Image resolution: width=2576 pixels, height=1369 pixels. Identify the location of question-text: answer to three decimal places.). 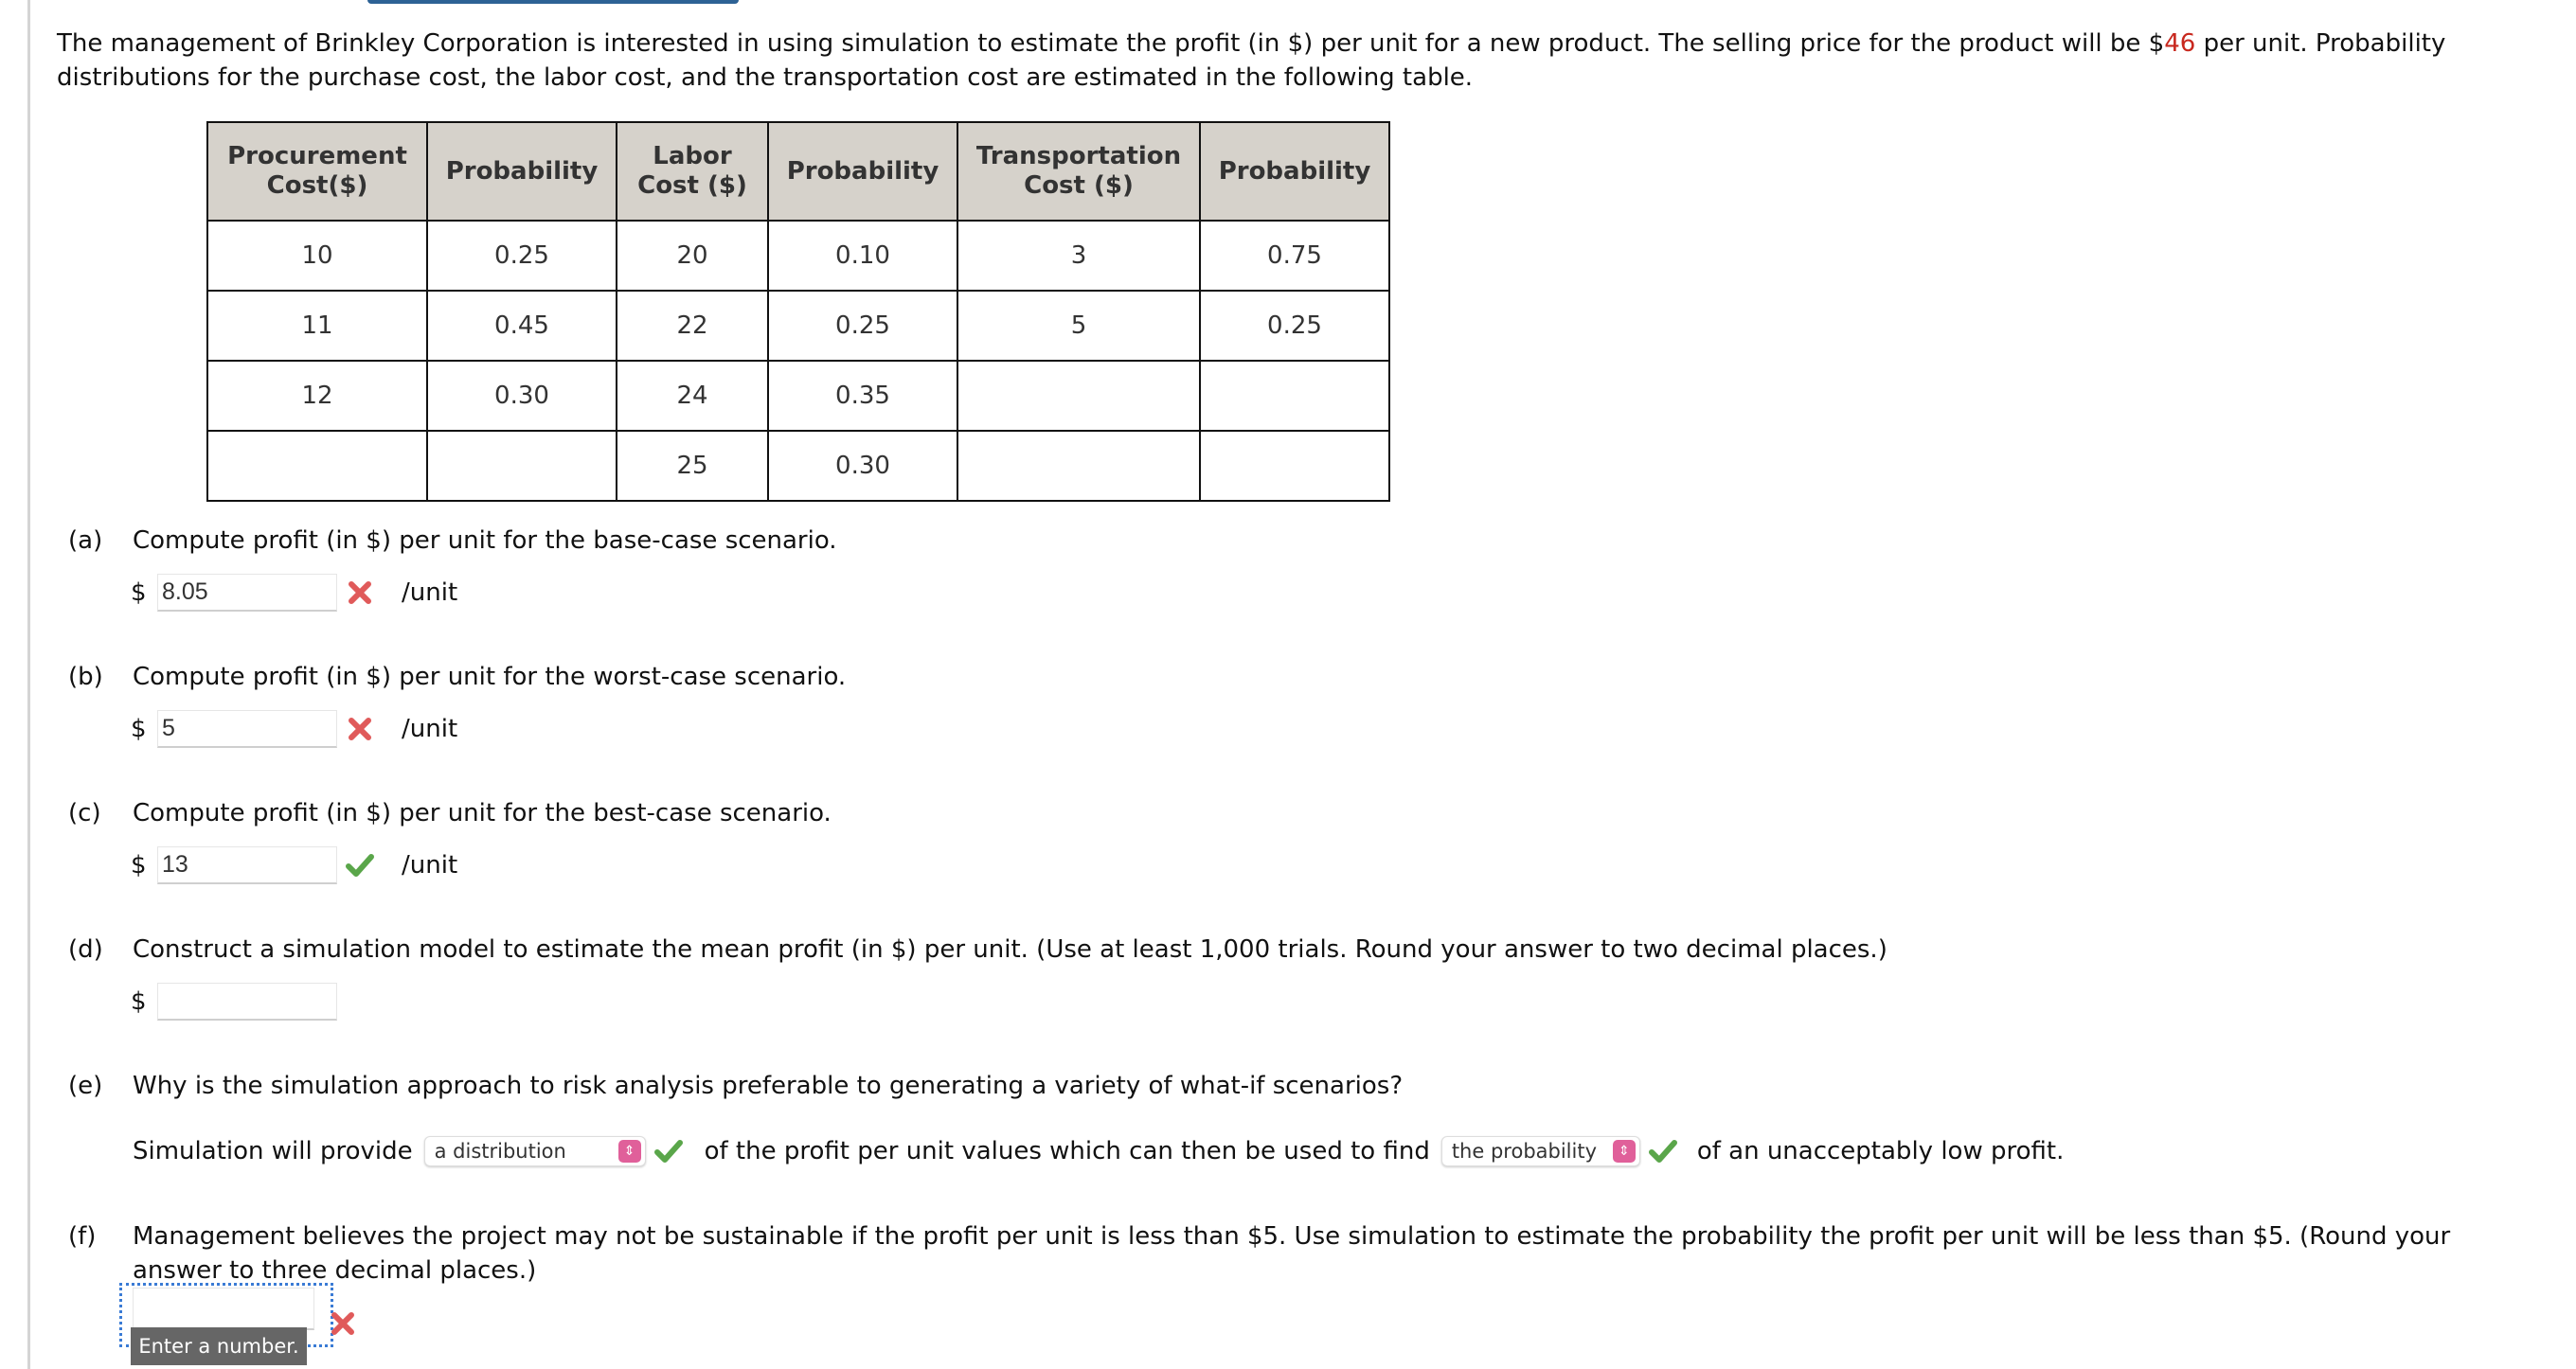
(335, 1270).